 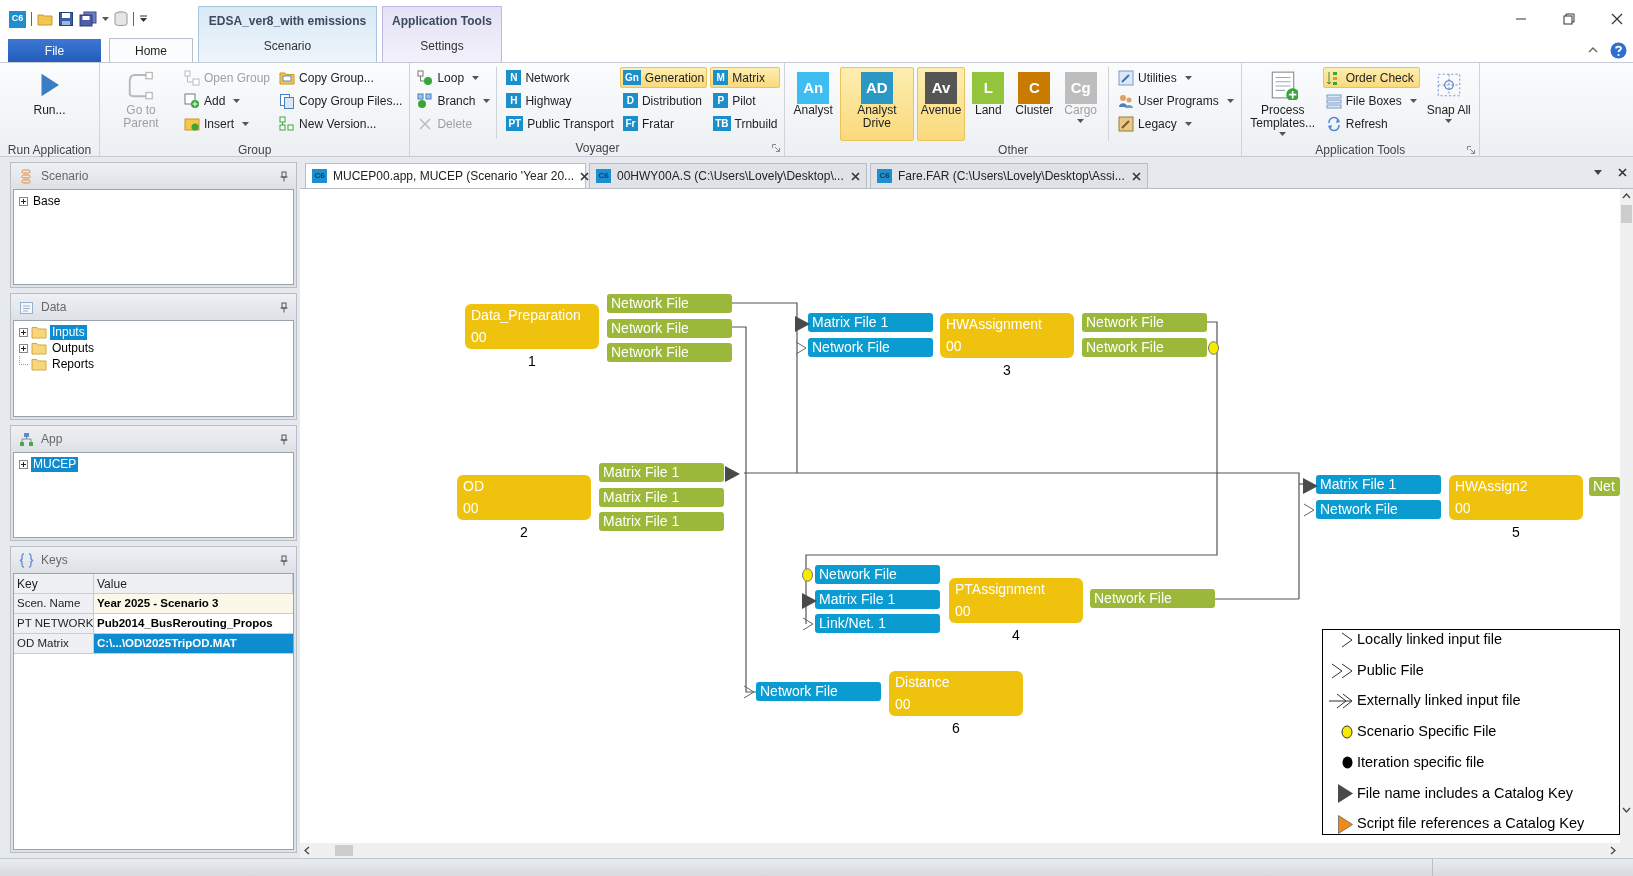 I want to click on ribbon-tab: Scenario, so click(x=287, y=45).